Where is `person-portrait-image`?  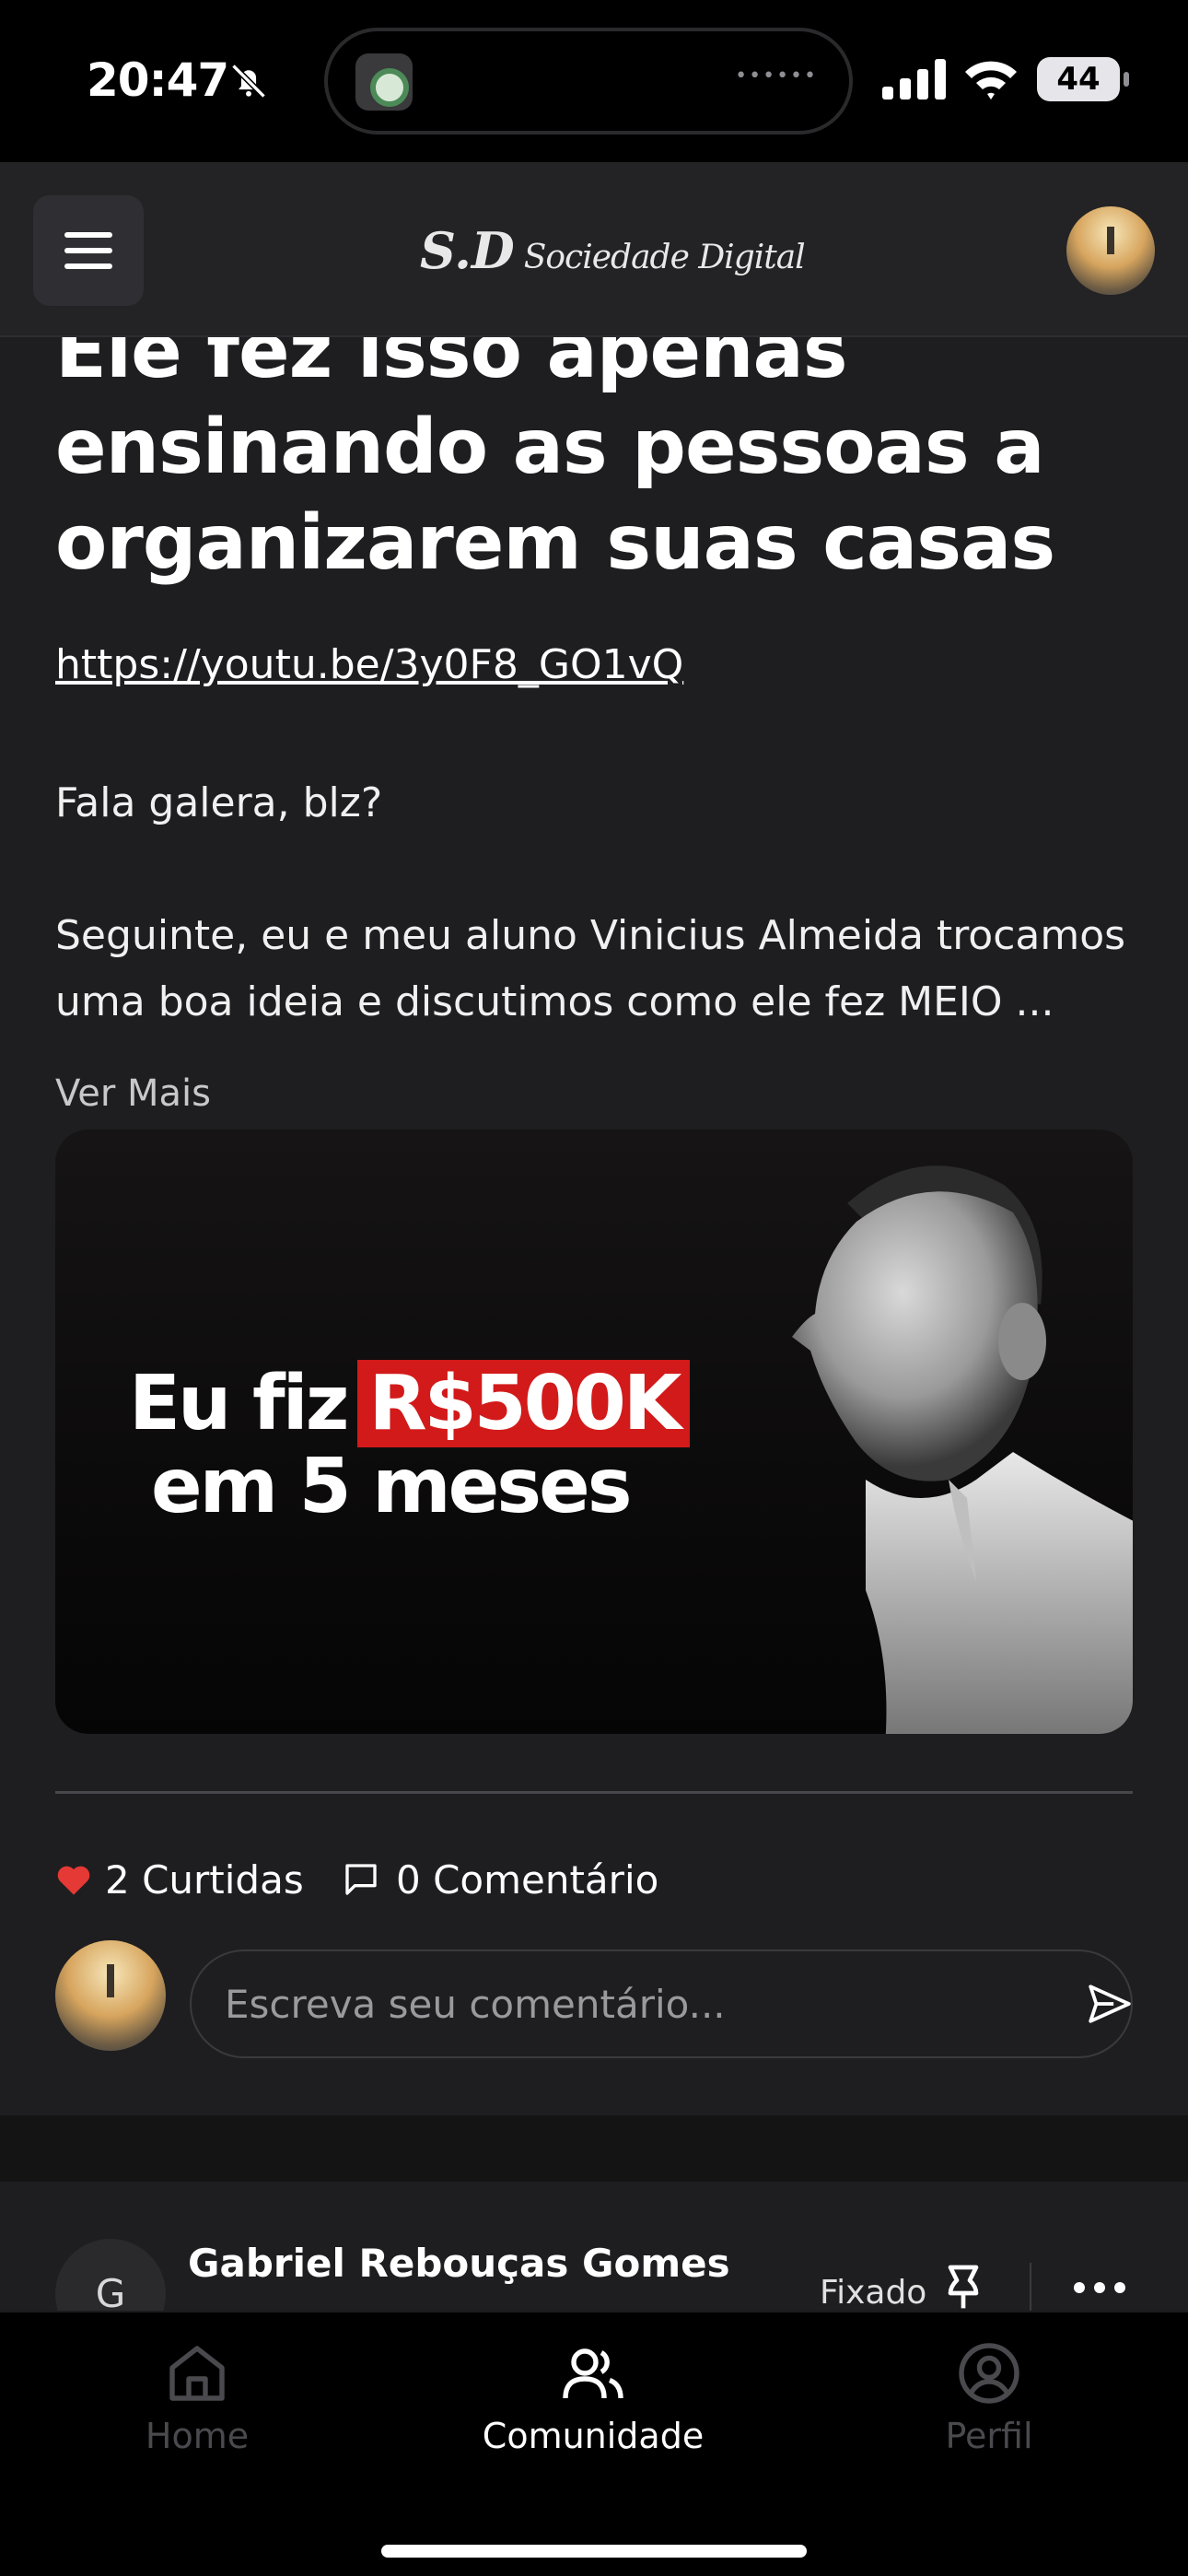
person-portrait-image is located at coordinates (962, 1449).